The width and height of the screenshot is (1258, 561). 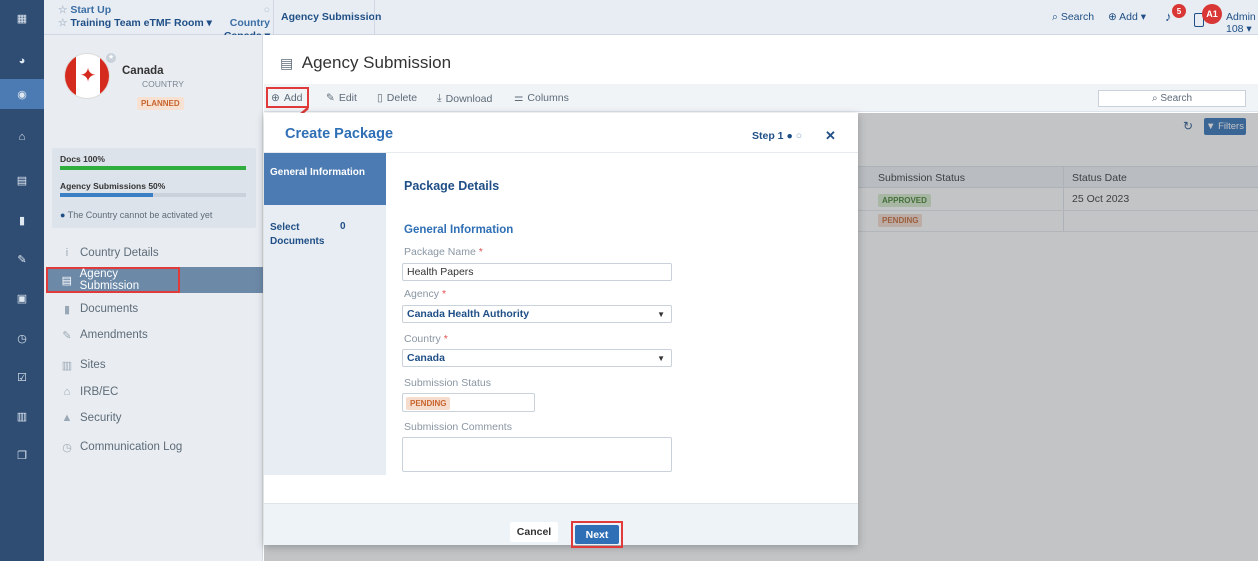 I want to click on next-highlight-box: Next, so click(x=597, y=534).